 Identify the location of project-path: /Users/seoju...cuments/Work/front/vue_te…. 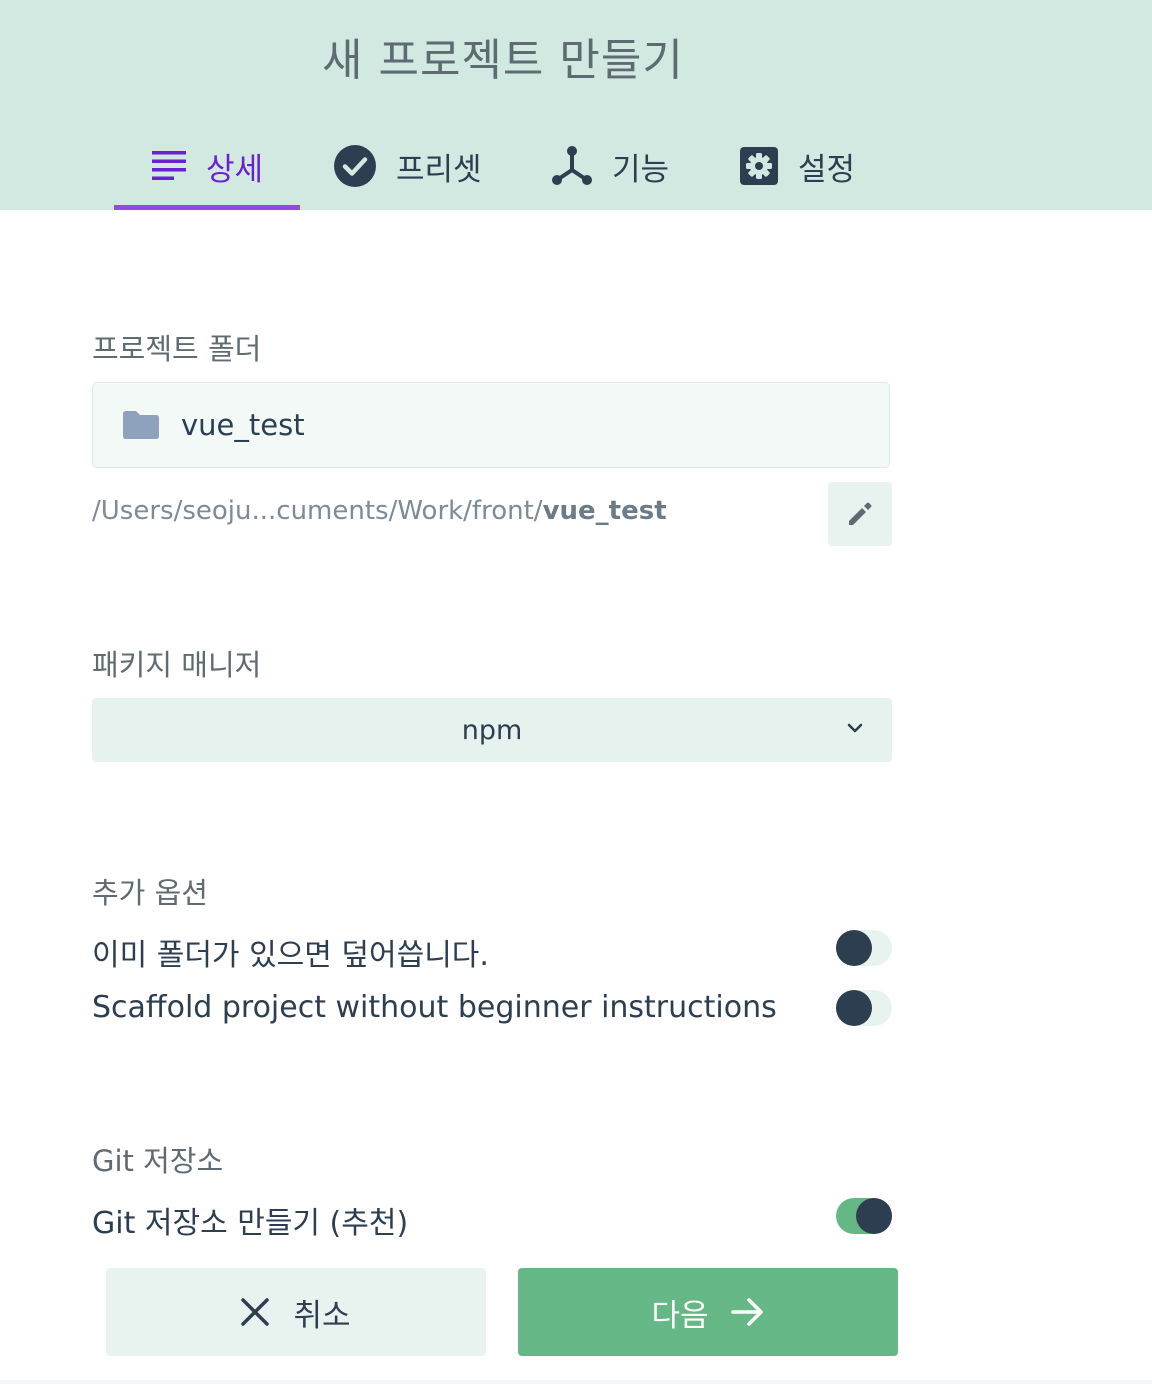
(379, 511).